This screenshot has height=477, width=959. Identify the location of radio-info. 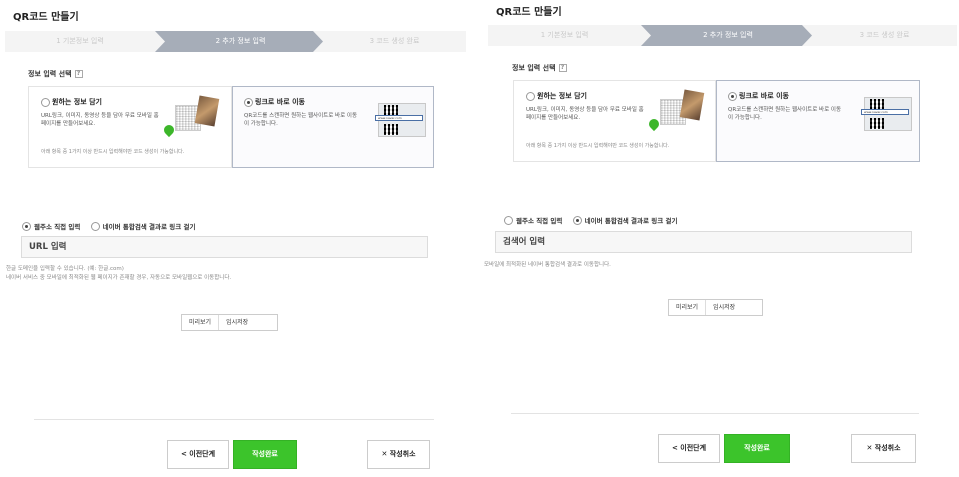
(45, 102).